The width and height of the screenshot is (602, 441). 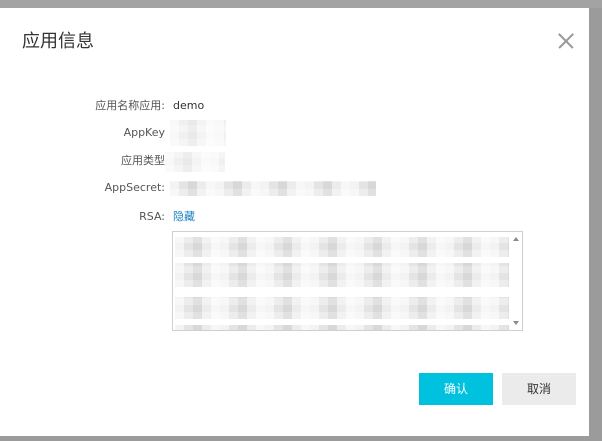 What do you see at coordinates (273, 188) in the screenshot?
I see `app-secret-value-redacted` at bounding box center [273, 188].